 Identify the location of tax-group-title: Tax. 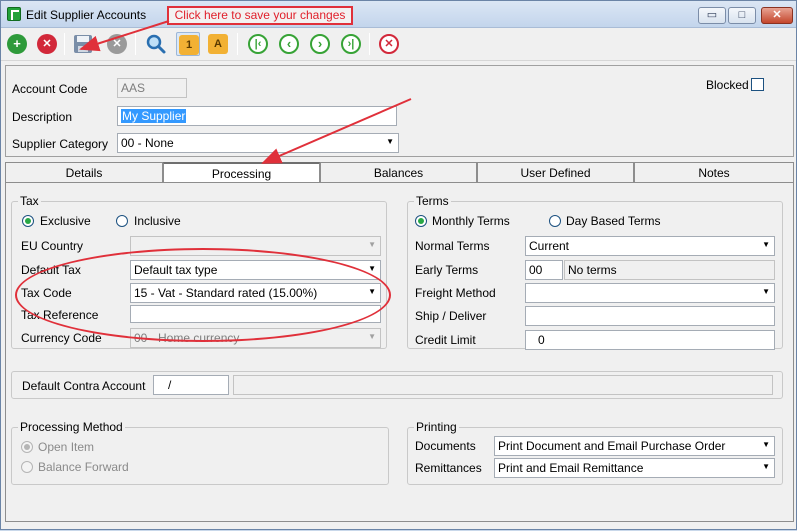
(29, 201).